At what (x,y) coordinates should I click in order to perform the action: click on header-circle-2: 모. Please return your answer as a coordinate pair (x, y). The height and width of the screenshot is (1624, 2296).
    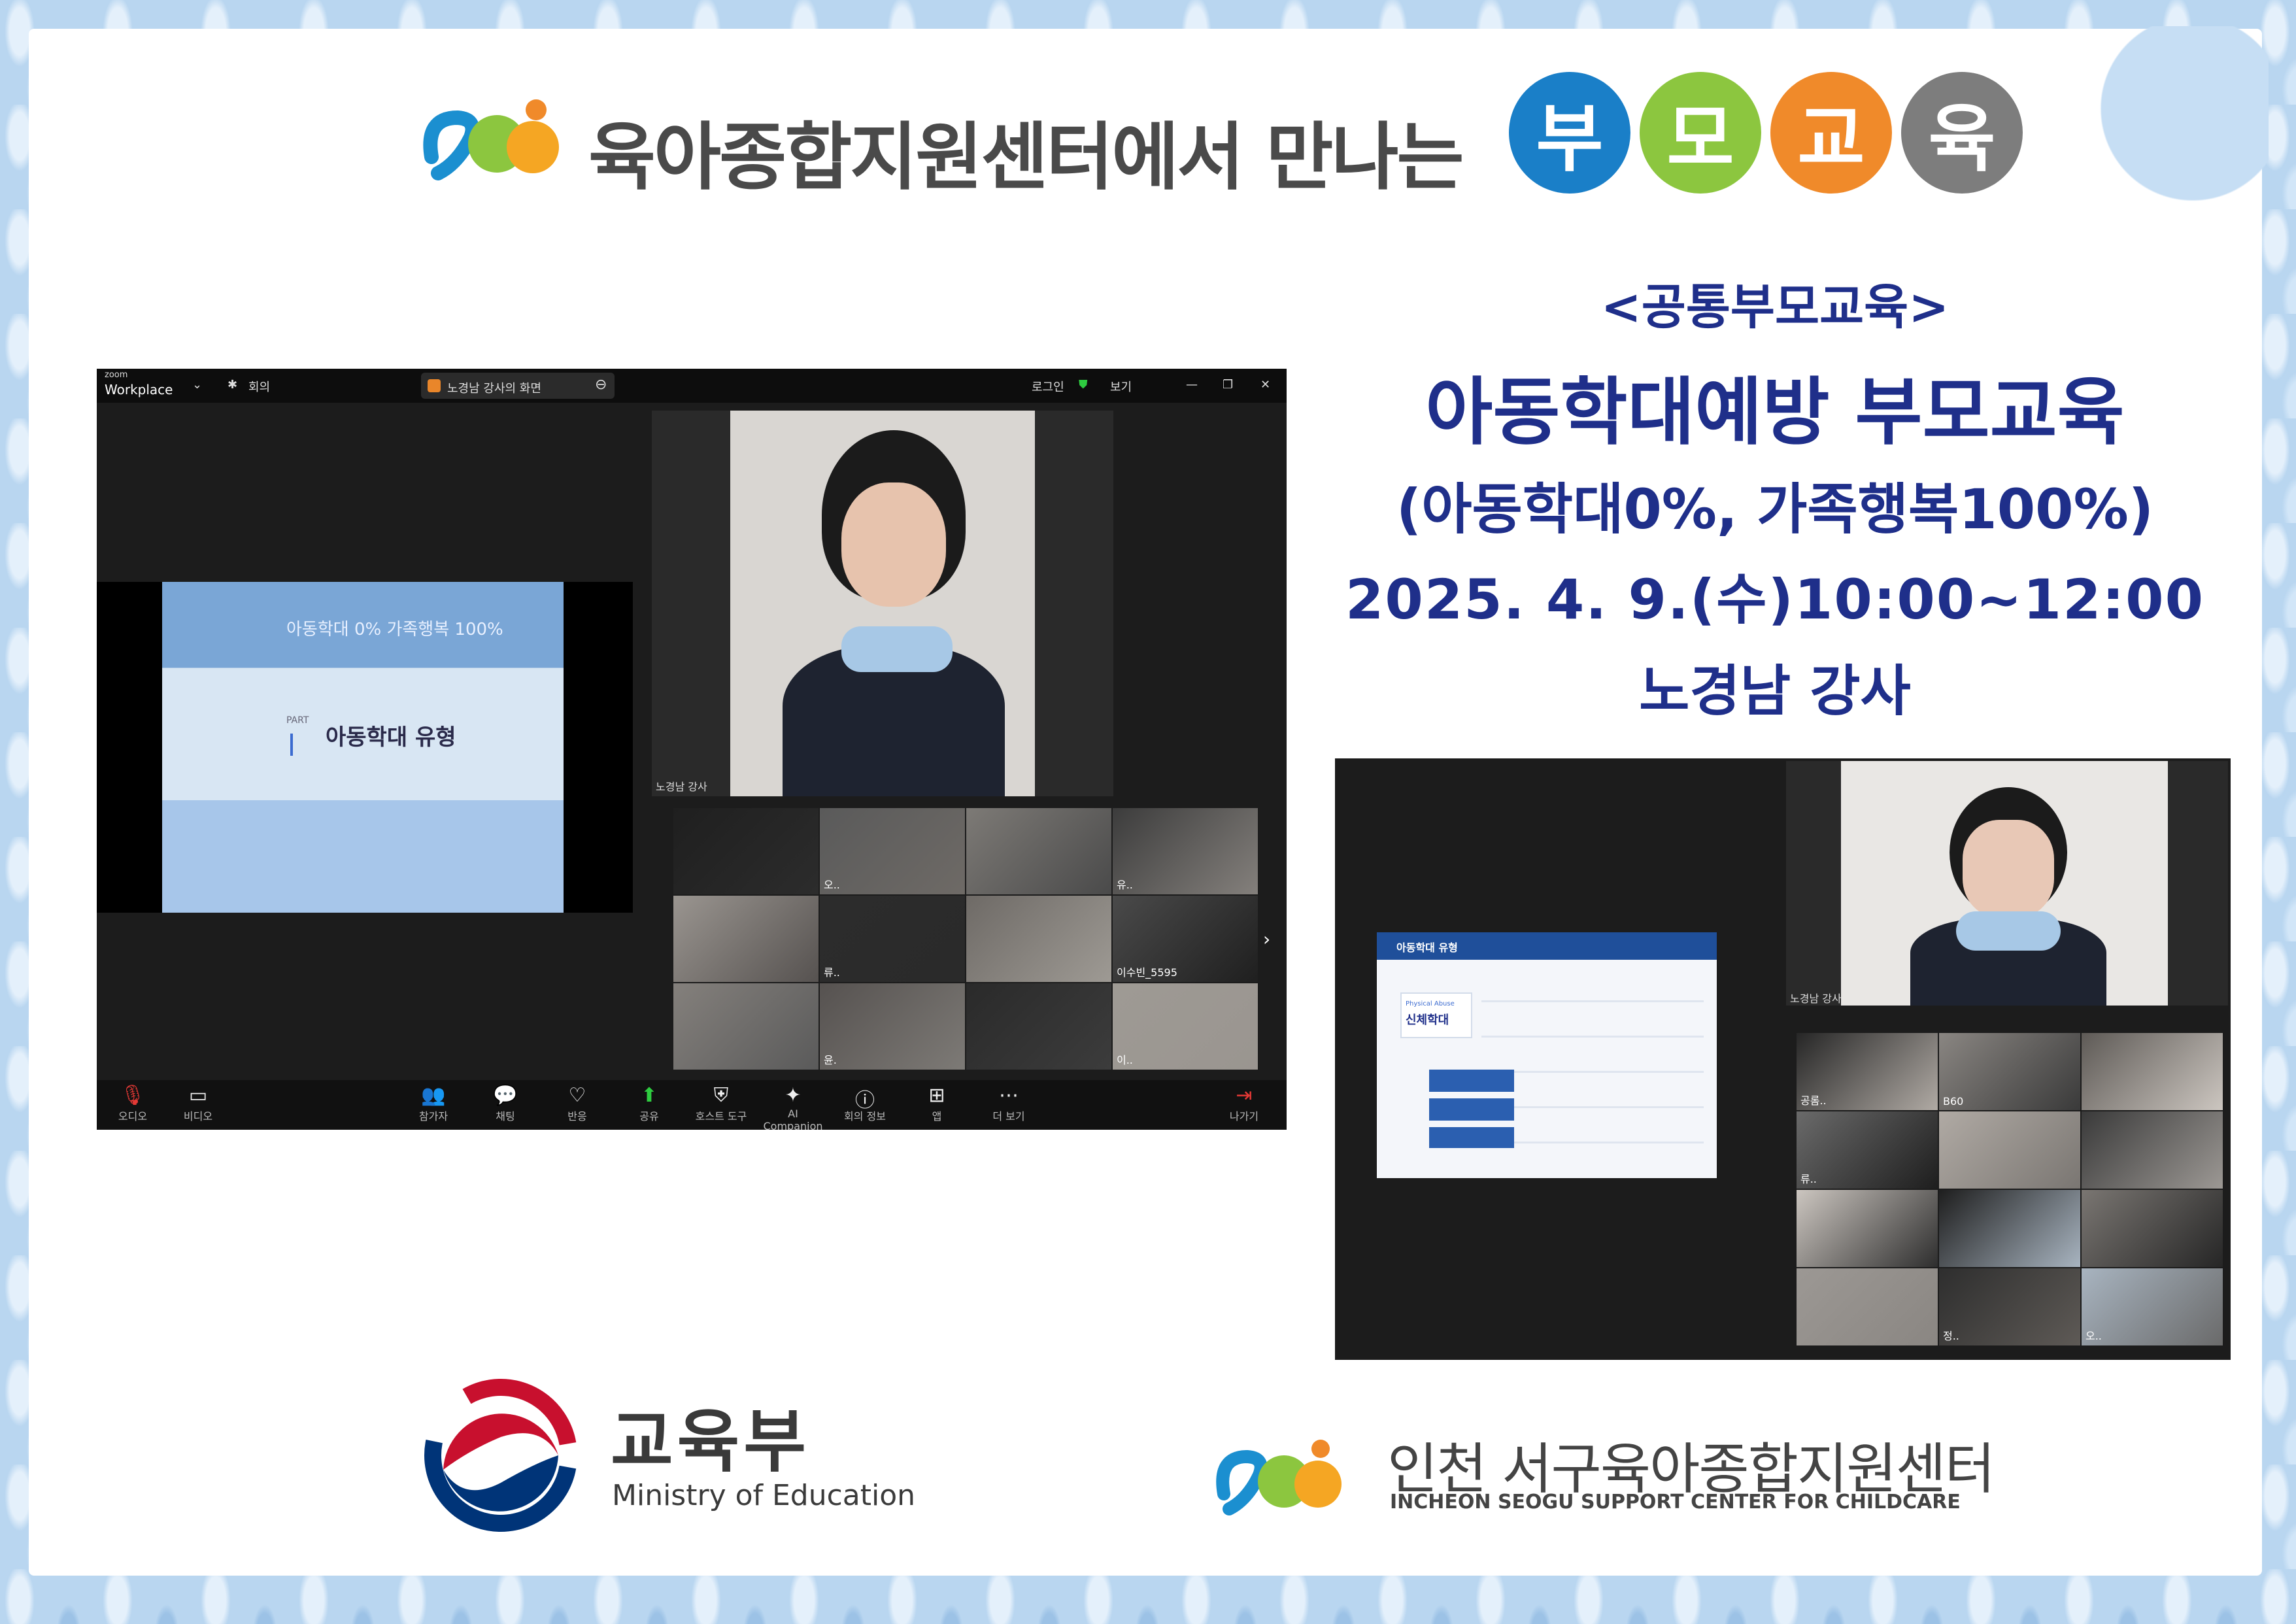
    Looking at the image, I should click on (1700, 133).